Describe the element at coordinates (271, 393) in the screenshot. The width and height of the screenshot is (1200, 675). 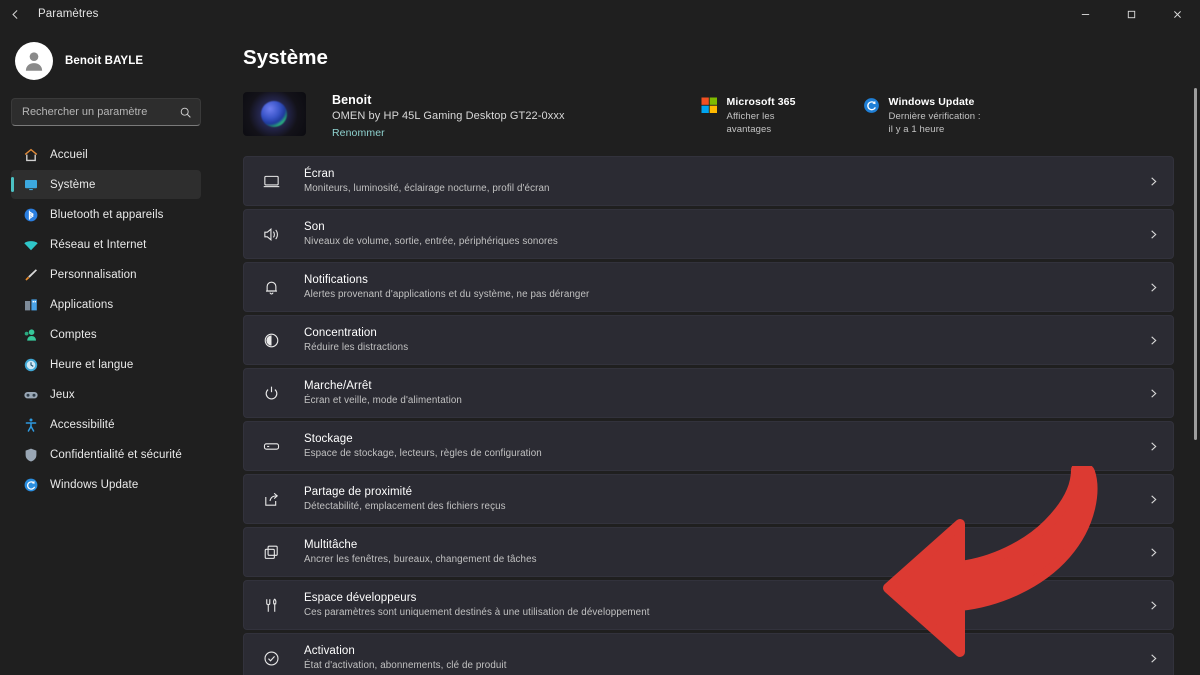
I see `power-icon` at that location.